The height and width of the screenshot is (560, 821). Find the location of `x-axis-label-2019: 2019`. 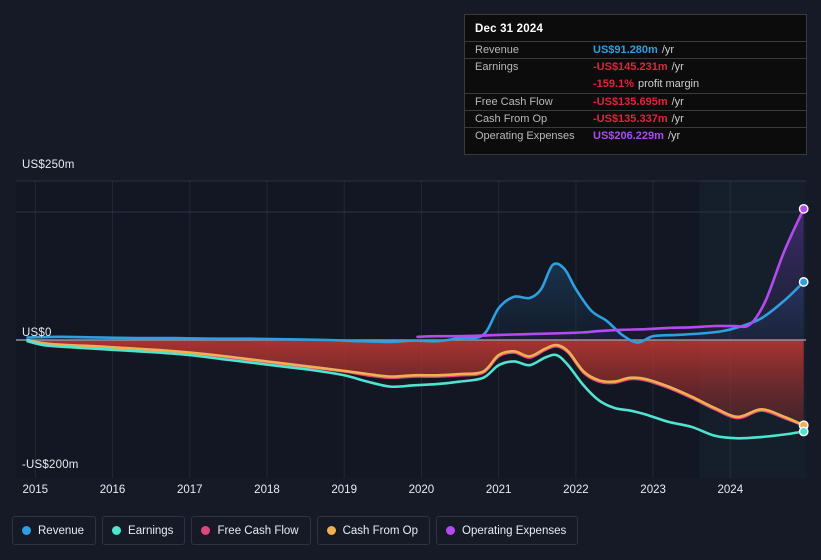

x-axis-label-2019: 2019 is located at coordinates (344, 490).